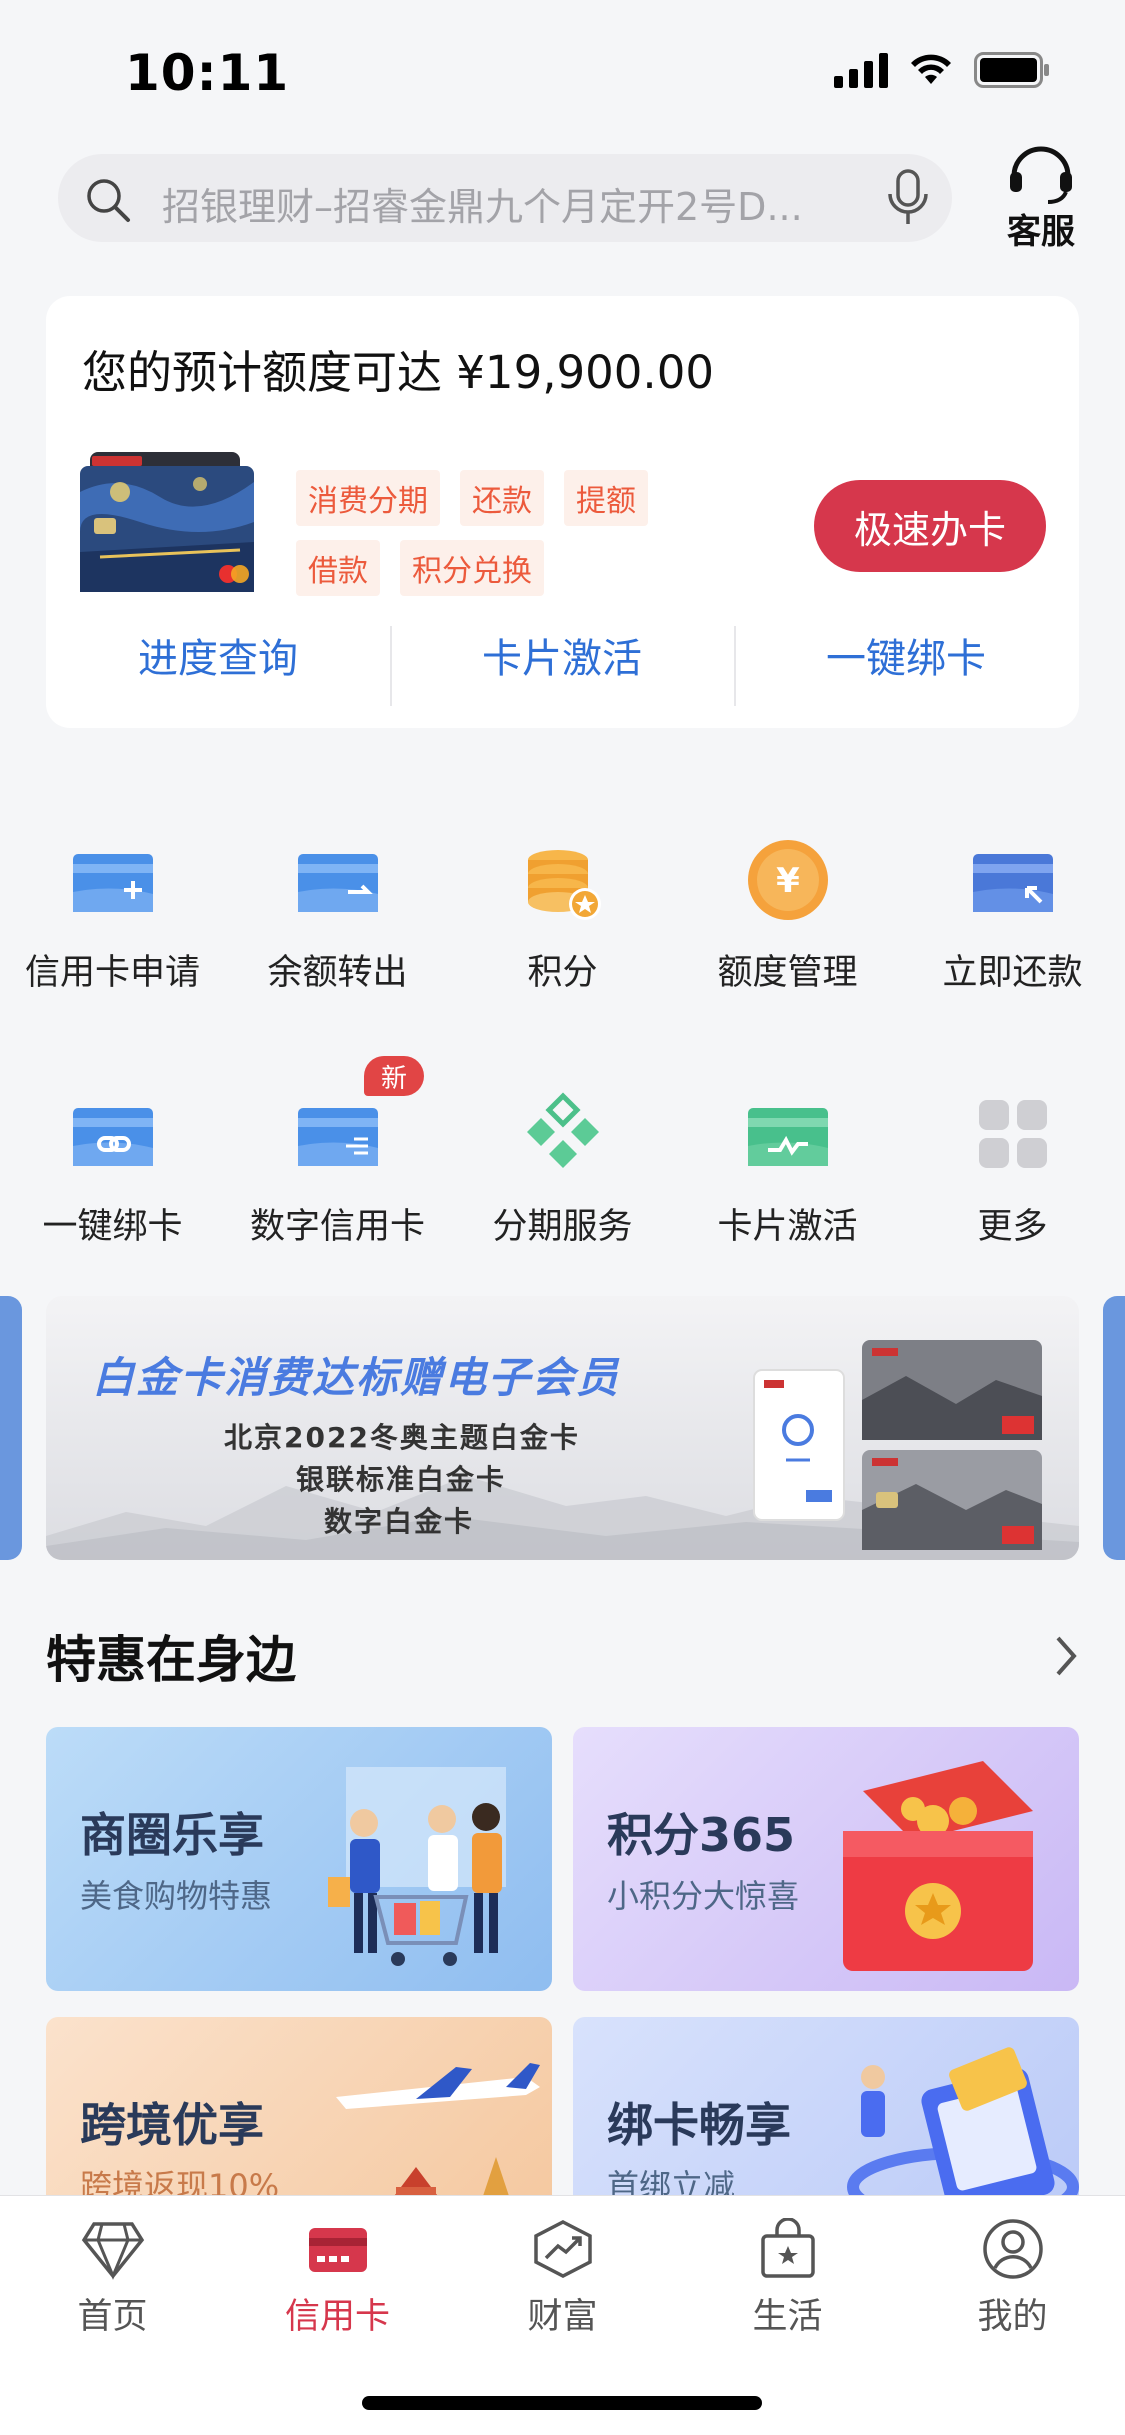 Image resolution: width=1125 pixels, height=2435 pixels. Describe the element at coordinates (562, 2403) in the screenshot. I see `home-indicator` at that location.